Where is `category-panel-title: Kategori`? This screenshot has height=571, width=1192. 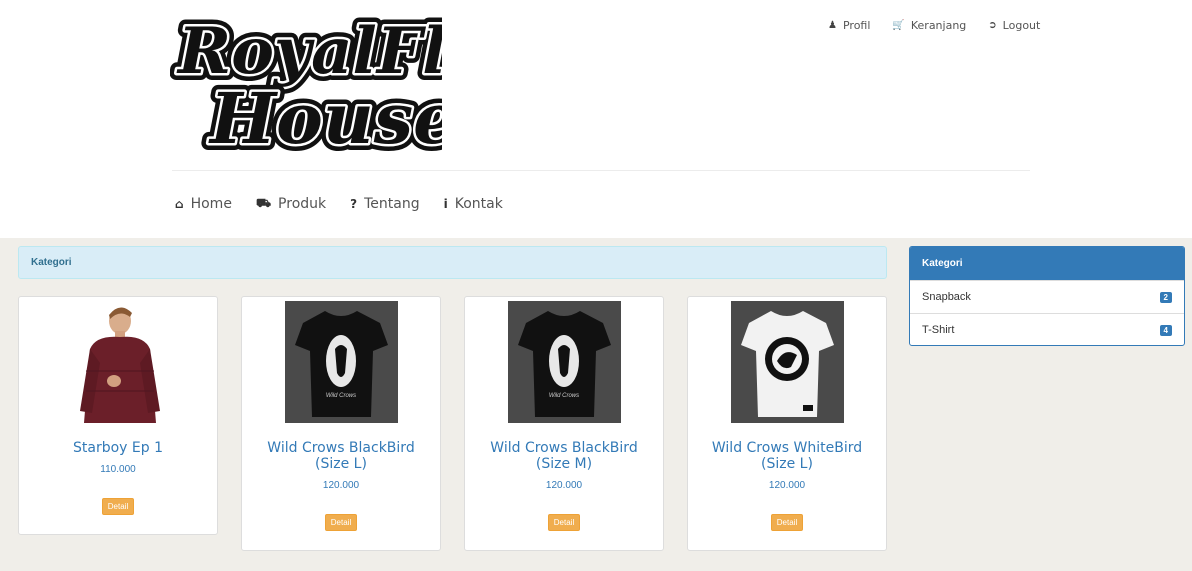 category-panel-title: Kategori is located at coordinates (1047, 263).